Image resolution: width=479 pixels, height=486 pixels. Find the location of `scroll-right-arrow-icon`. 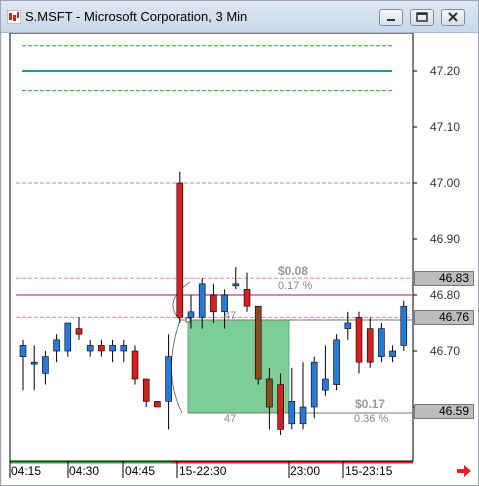

scroll-right-arrow-icon is located at coordinates (464, 471).